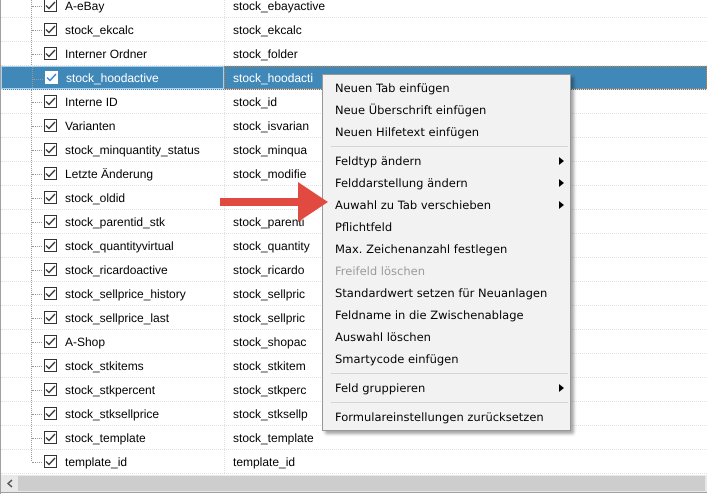 The width and height of the screenshot is (707, 494). I want to click on field-label: stock_ricardoactive, so click(116, 269).